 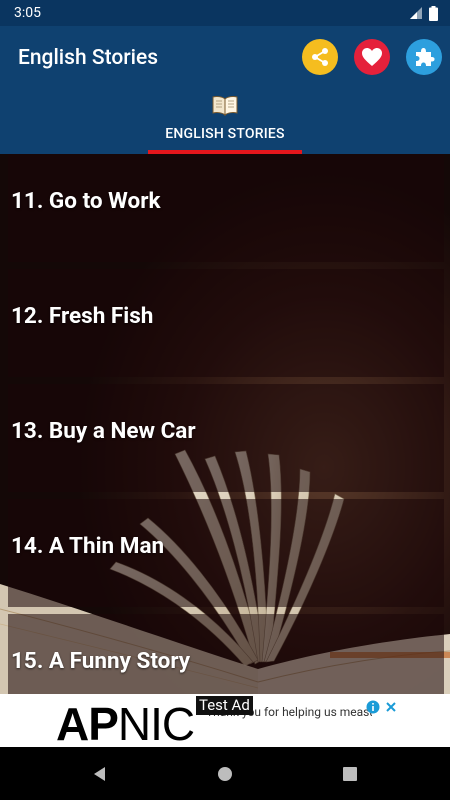 I want to click on home-icon, so click(x=225, y=774).